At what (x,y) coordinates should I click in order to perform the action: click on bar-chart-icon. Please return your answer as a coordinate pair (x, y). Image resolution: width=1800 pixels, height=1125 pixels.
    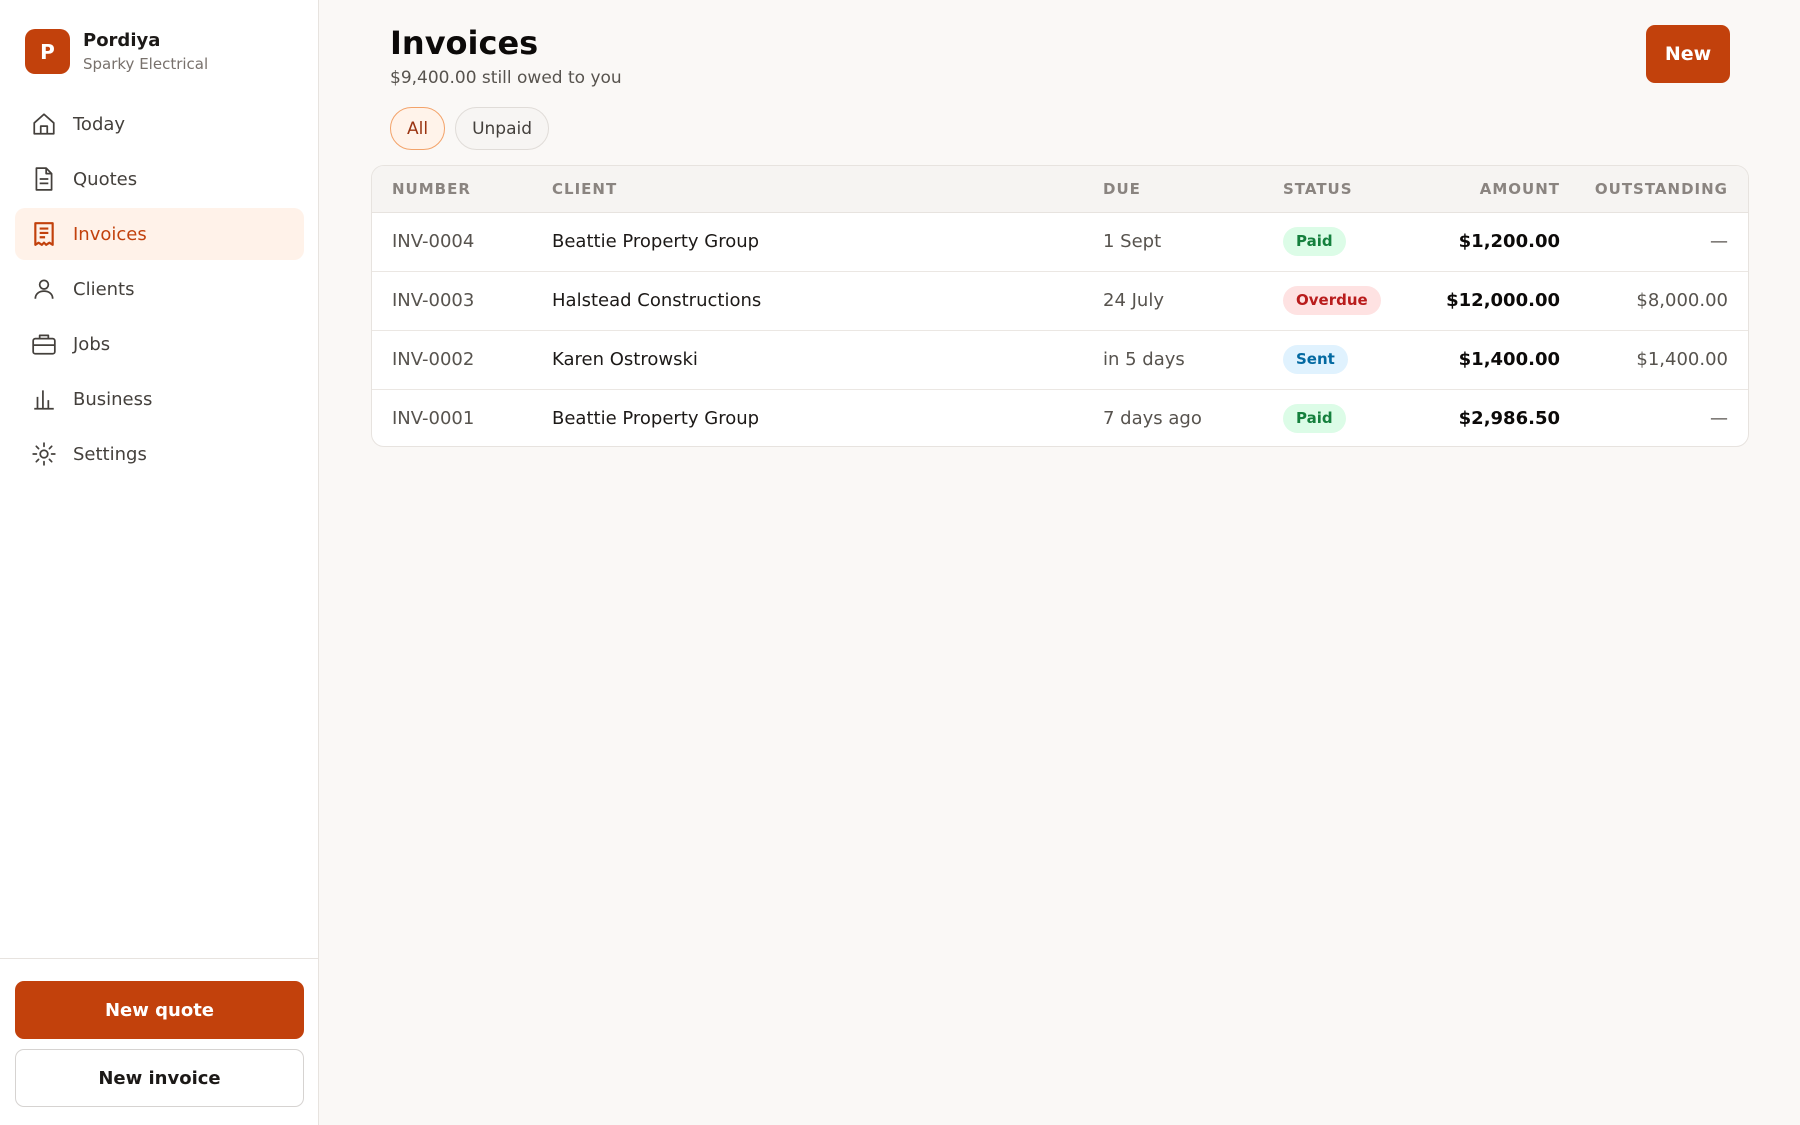
    Looking at the image, I should click on (44, 399).